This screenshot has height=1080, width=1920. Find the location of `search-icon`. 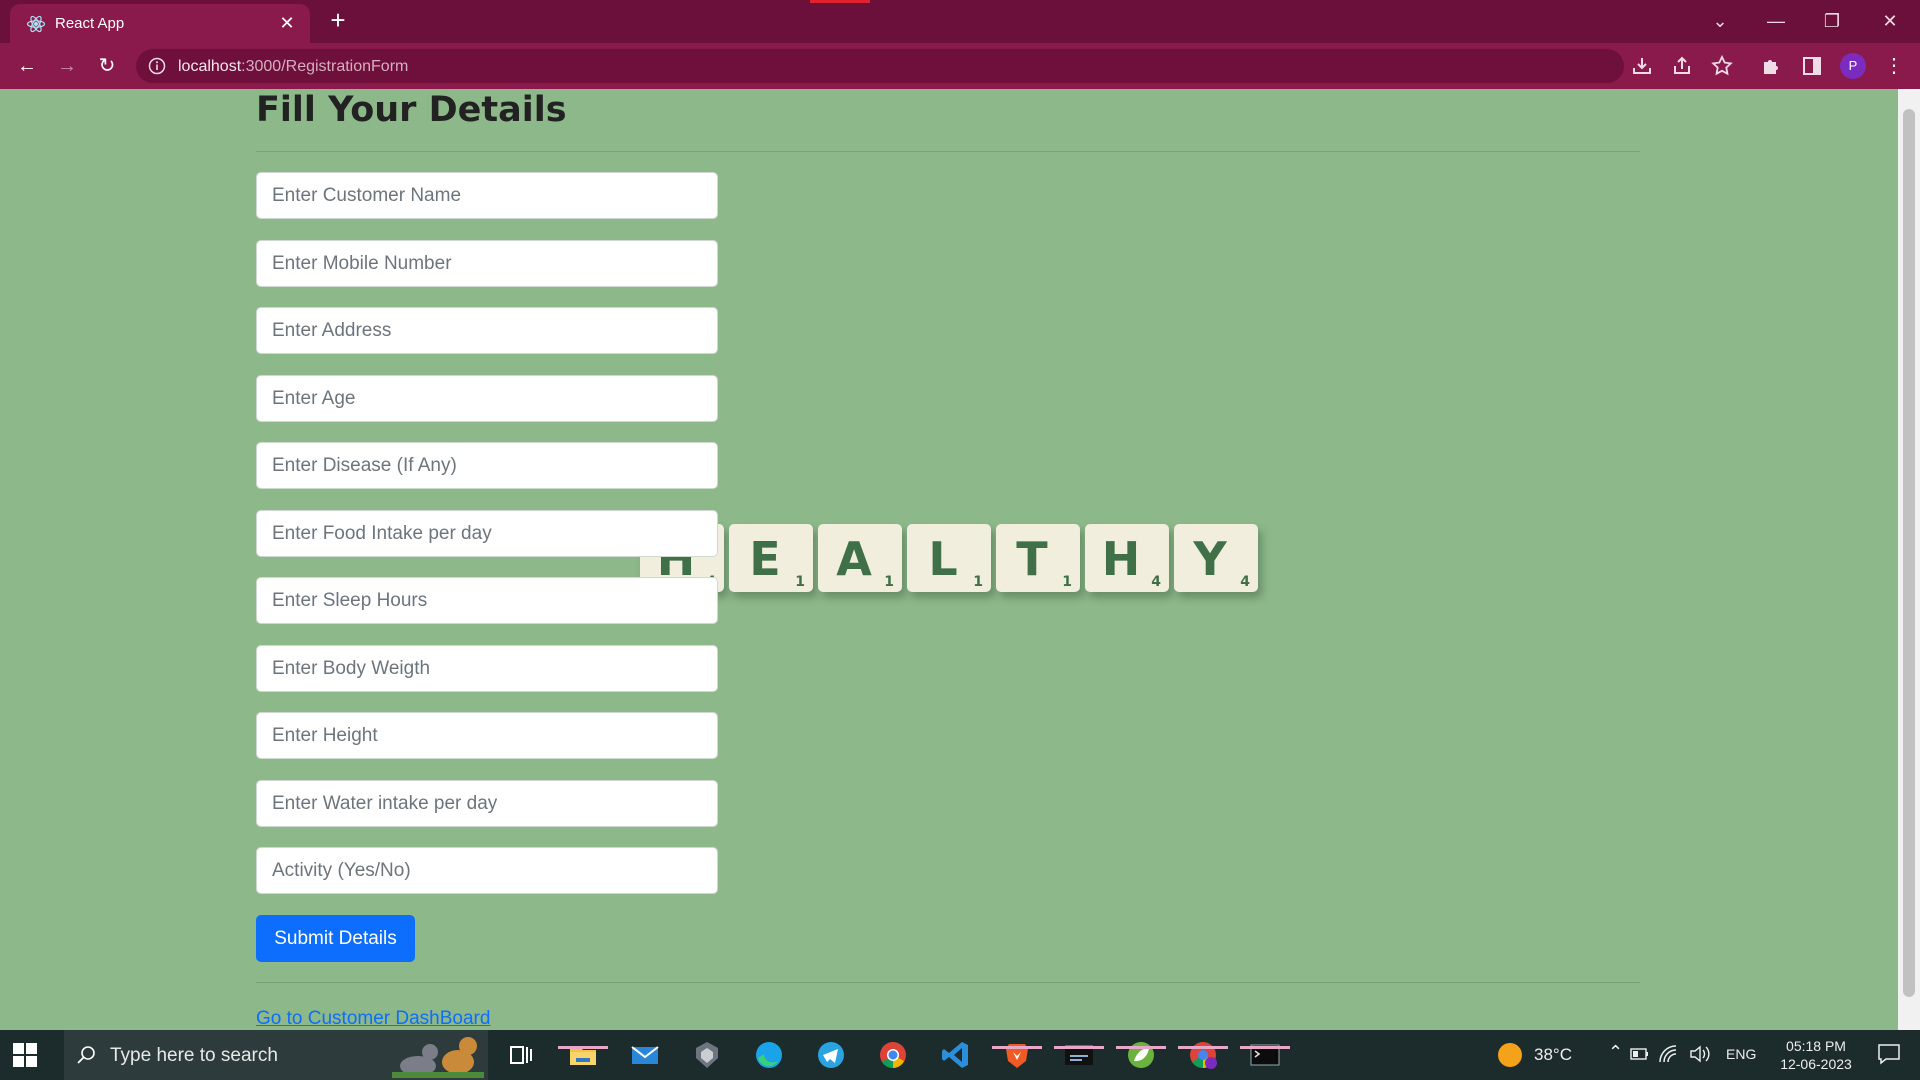

search-icon is located at coordinates (86, 1055).